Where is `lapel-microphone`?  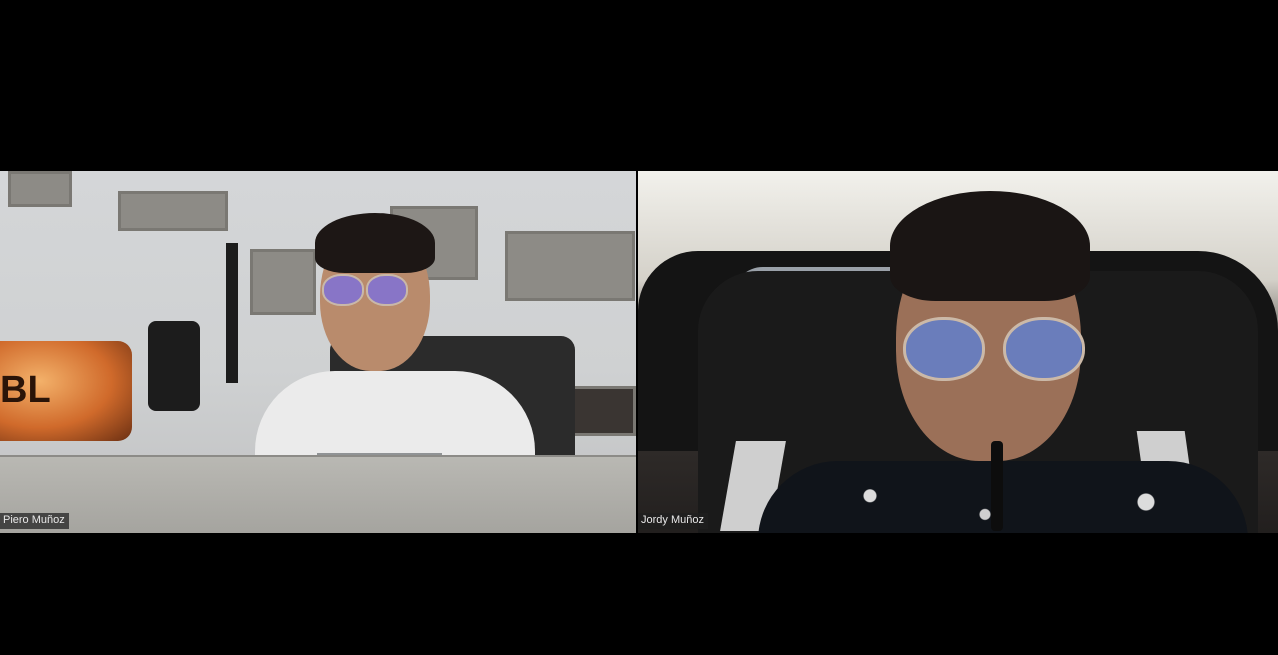
lapel-microphone is located at coordinates (997, 486).